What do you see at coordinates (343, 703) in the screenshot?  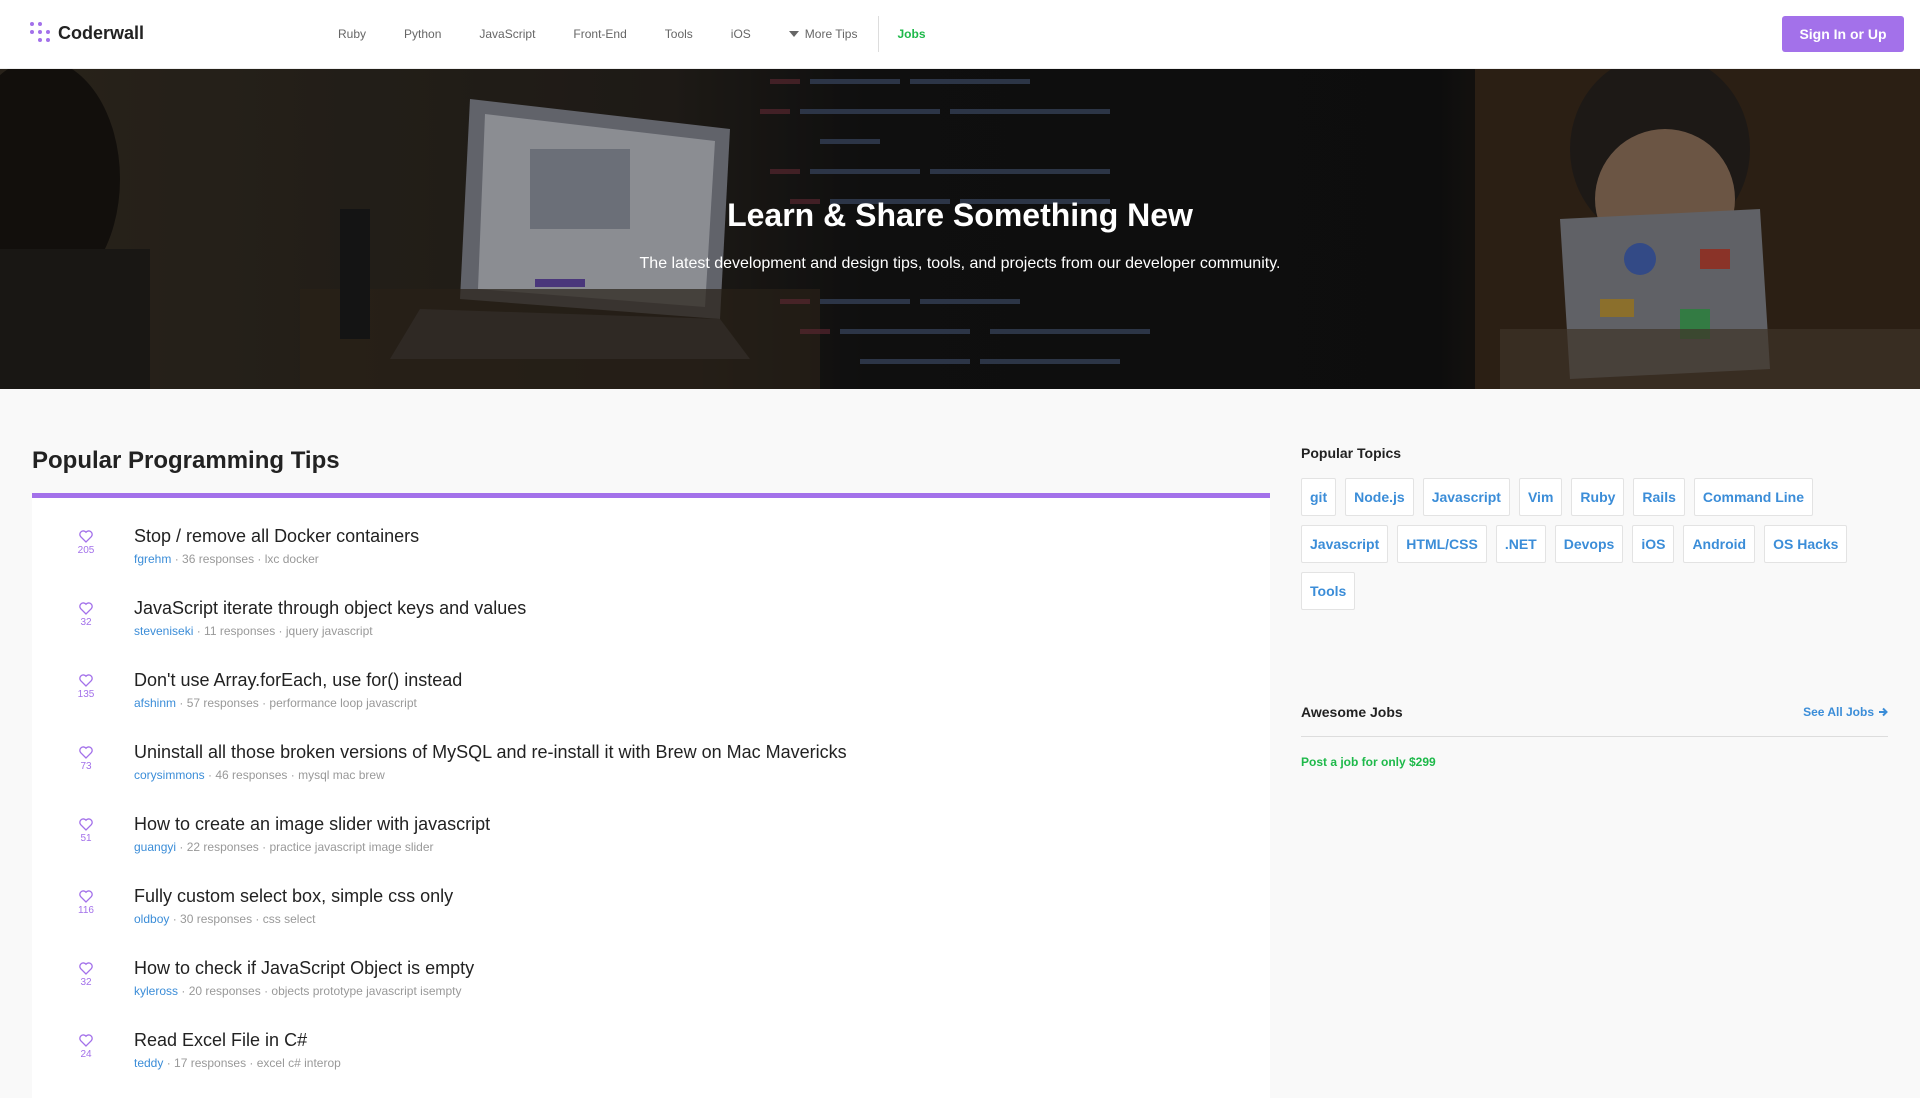 I see `tip-tags: performance loop javascript` at bounding box center [343, 703].